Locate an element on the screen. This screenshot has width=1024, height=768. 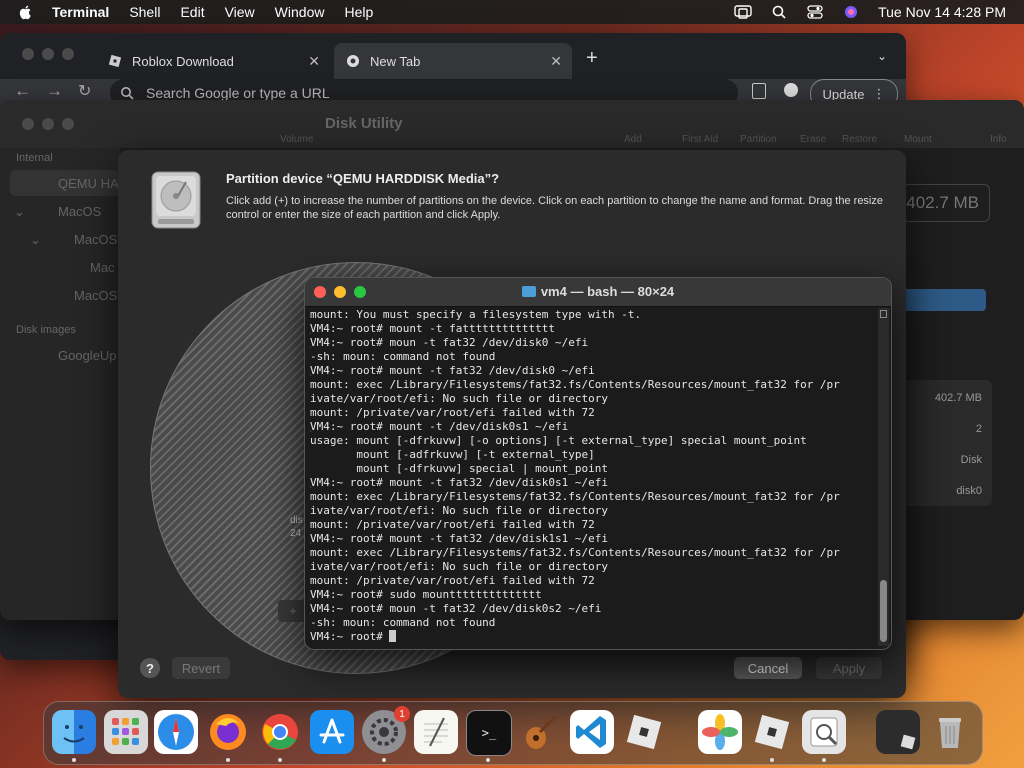
menu-datetime: Tue Nov 14 4:28 PM is located at coordinates (942, 12).